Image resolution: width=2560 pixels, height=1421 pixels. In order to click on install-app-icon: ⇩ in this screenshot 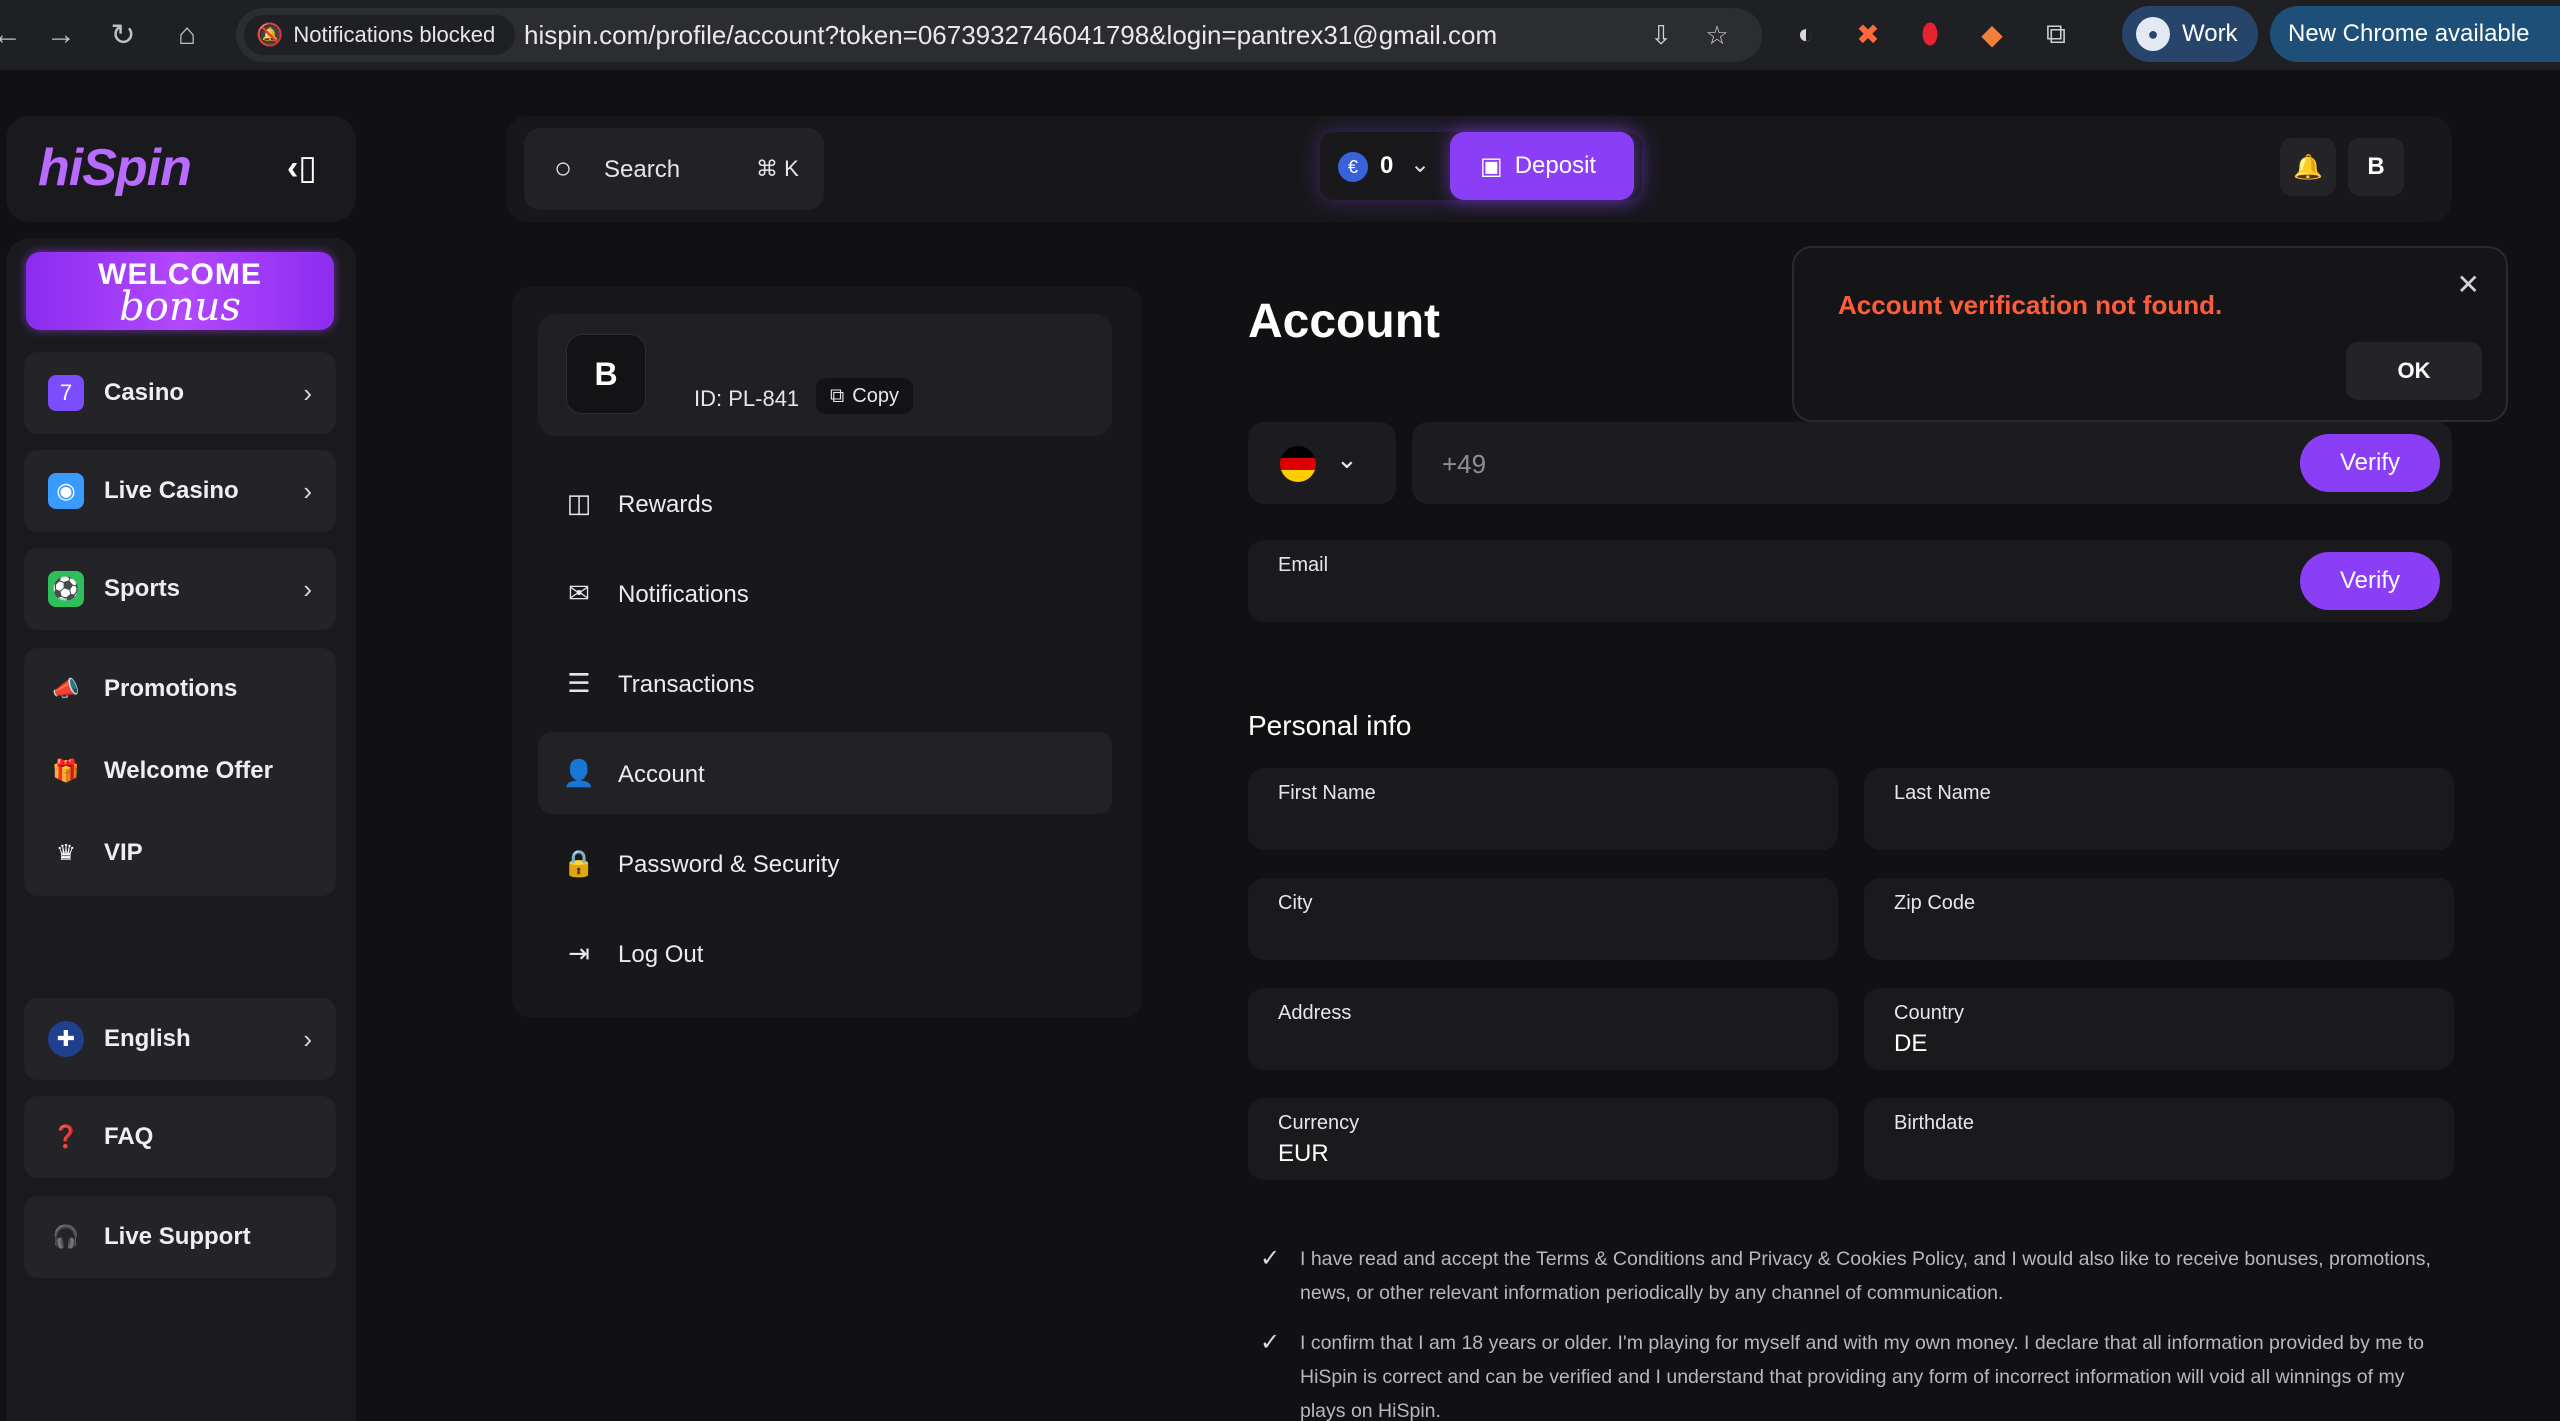, I will do `click(1661, 35)`.